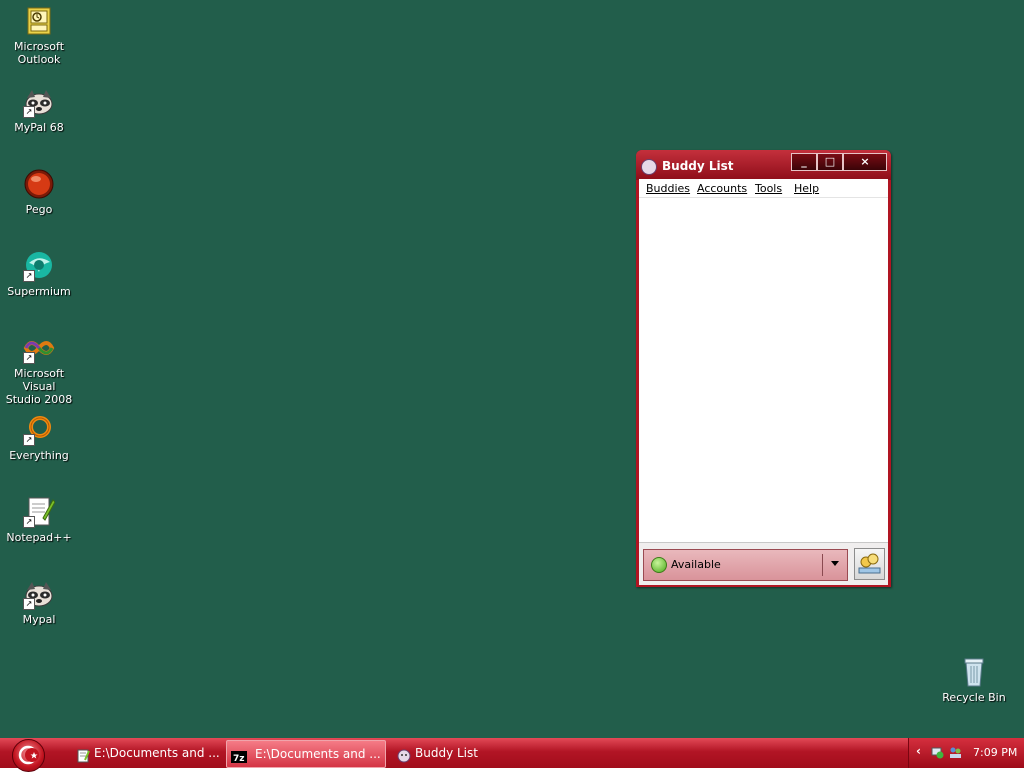 The image size is (1024, 774). What do you see at coordinates (830, 162) in the screenshot?
I see `maximize-button: □` at bounding box center [830, 162].